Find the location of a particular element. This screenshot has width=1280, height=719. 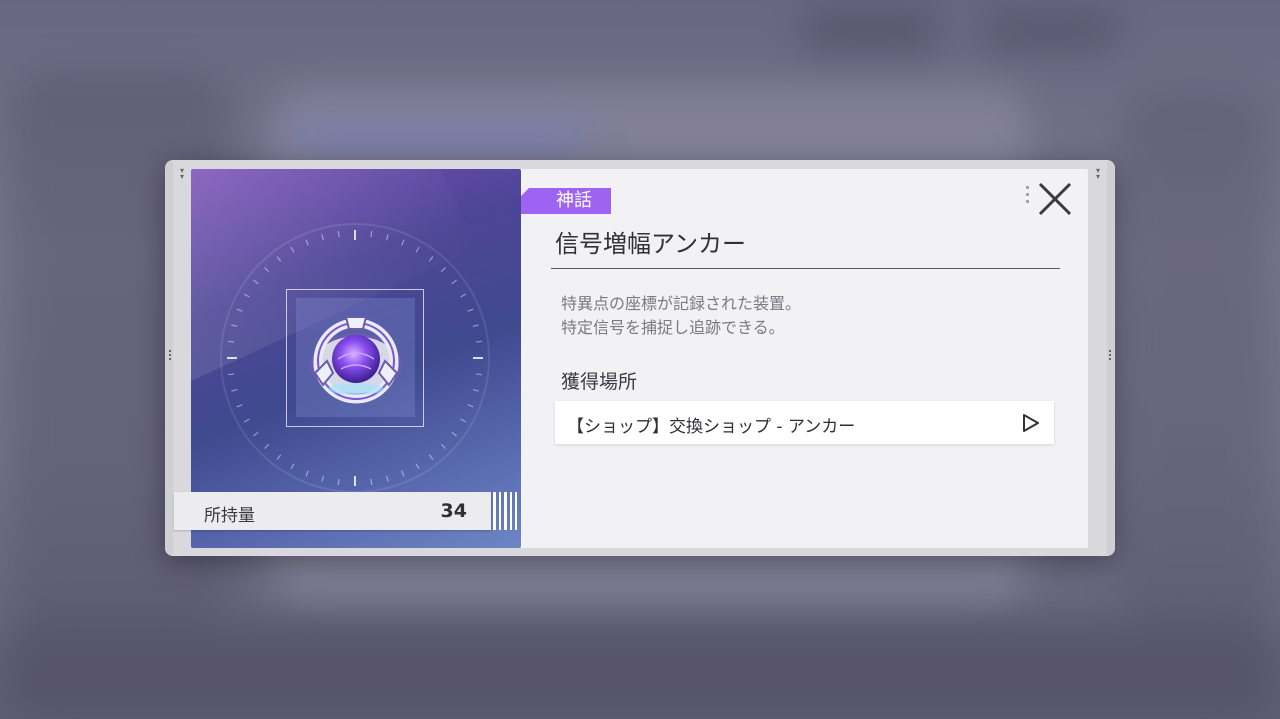

quantity-label: 所持量 is located at coordinates (229, 516).